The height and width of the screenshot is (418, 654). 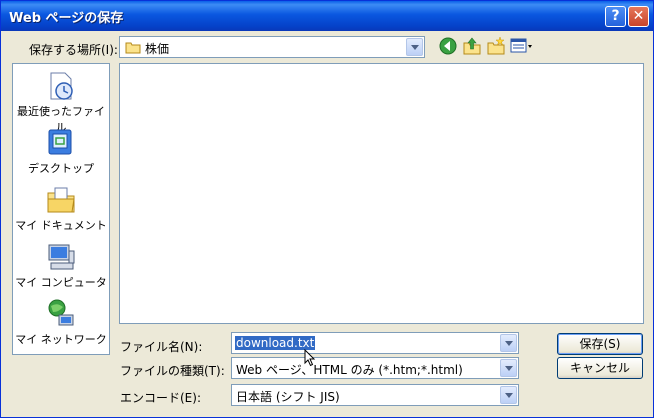 I want to click on place-my-documents: マイ ドキュメント, so click(x=61, y=208).